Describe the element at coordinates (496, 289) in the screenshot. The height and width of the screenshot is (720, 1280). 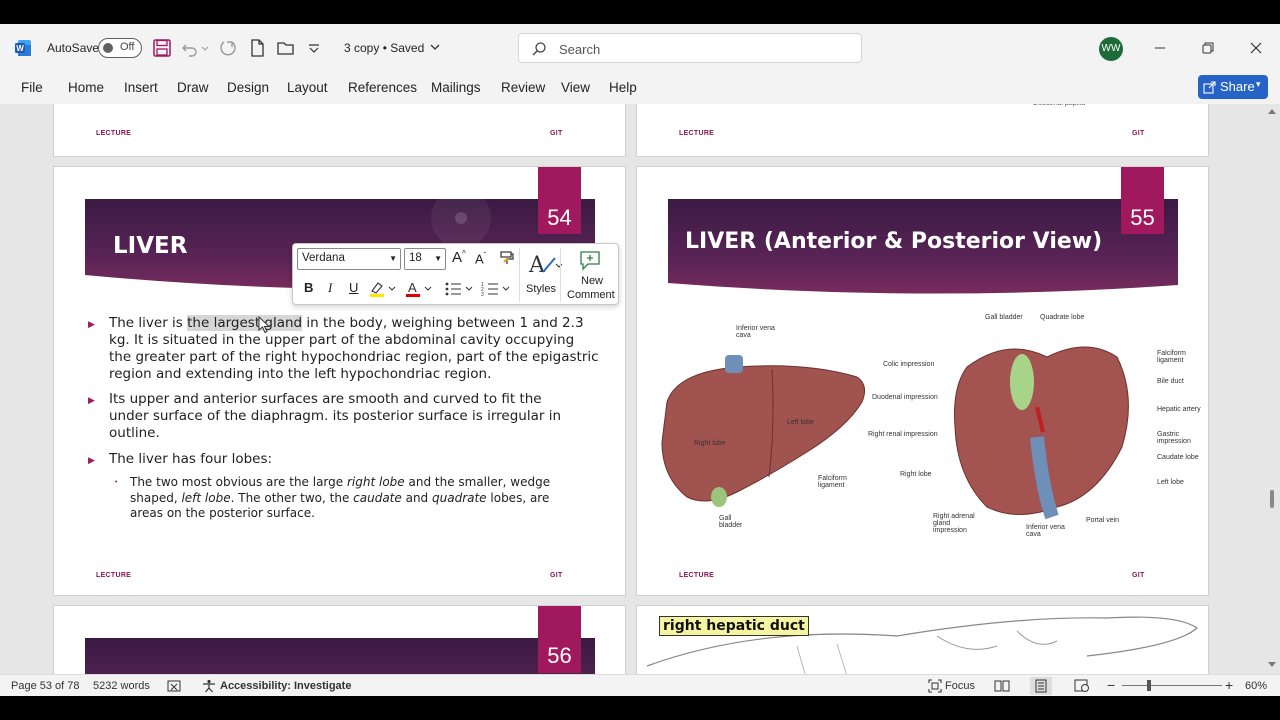
I see `numbered-list-icon: 123` at that location.